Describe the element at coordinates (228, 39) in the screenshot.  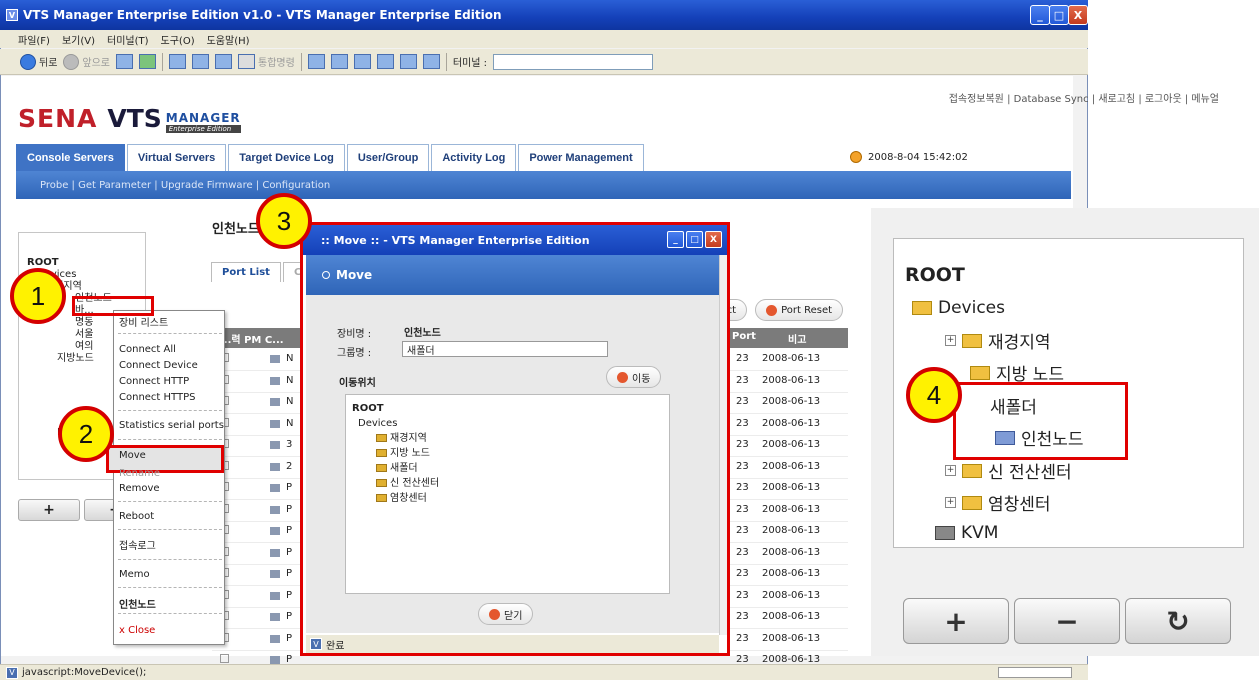
I see `menu-help: 도움말(H)` at that location.